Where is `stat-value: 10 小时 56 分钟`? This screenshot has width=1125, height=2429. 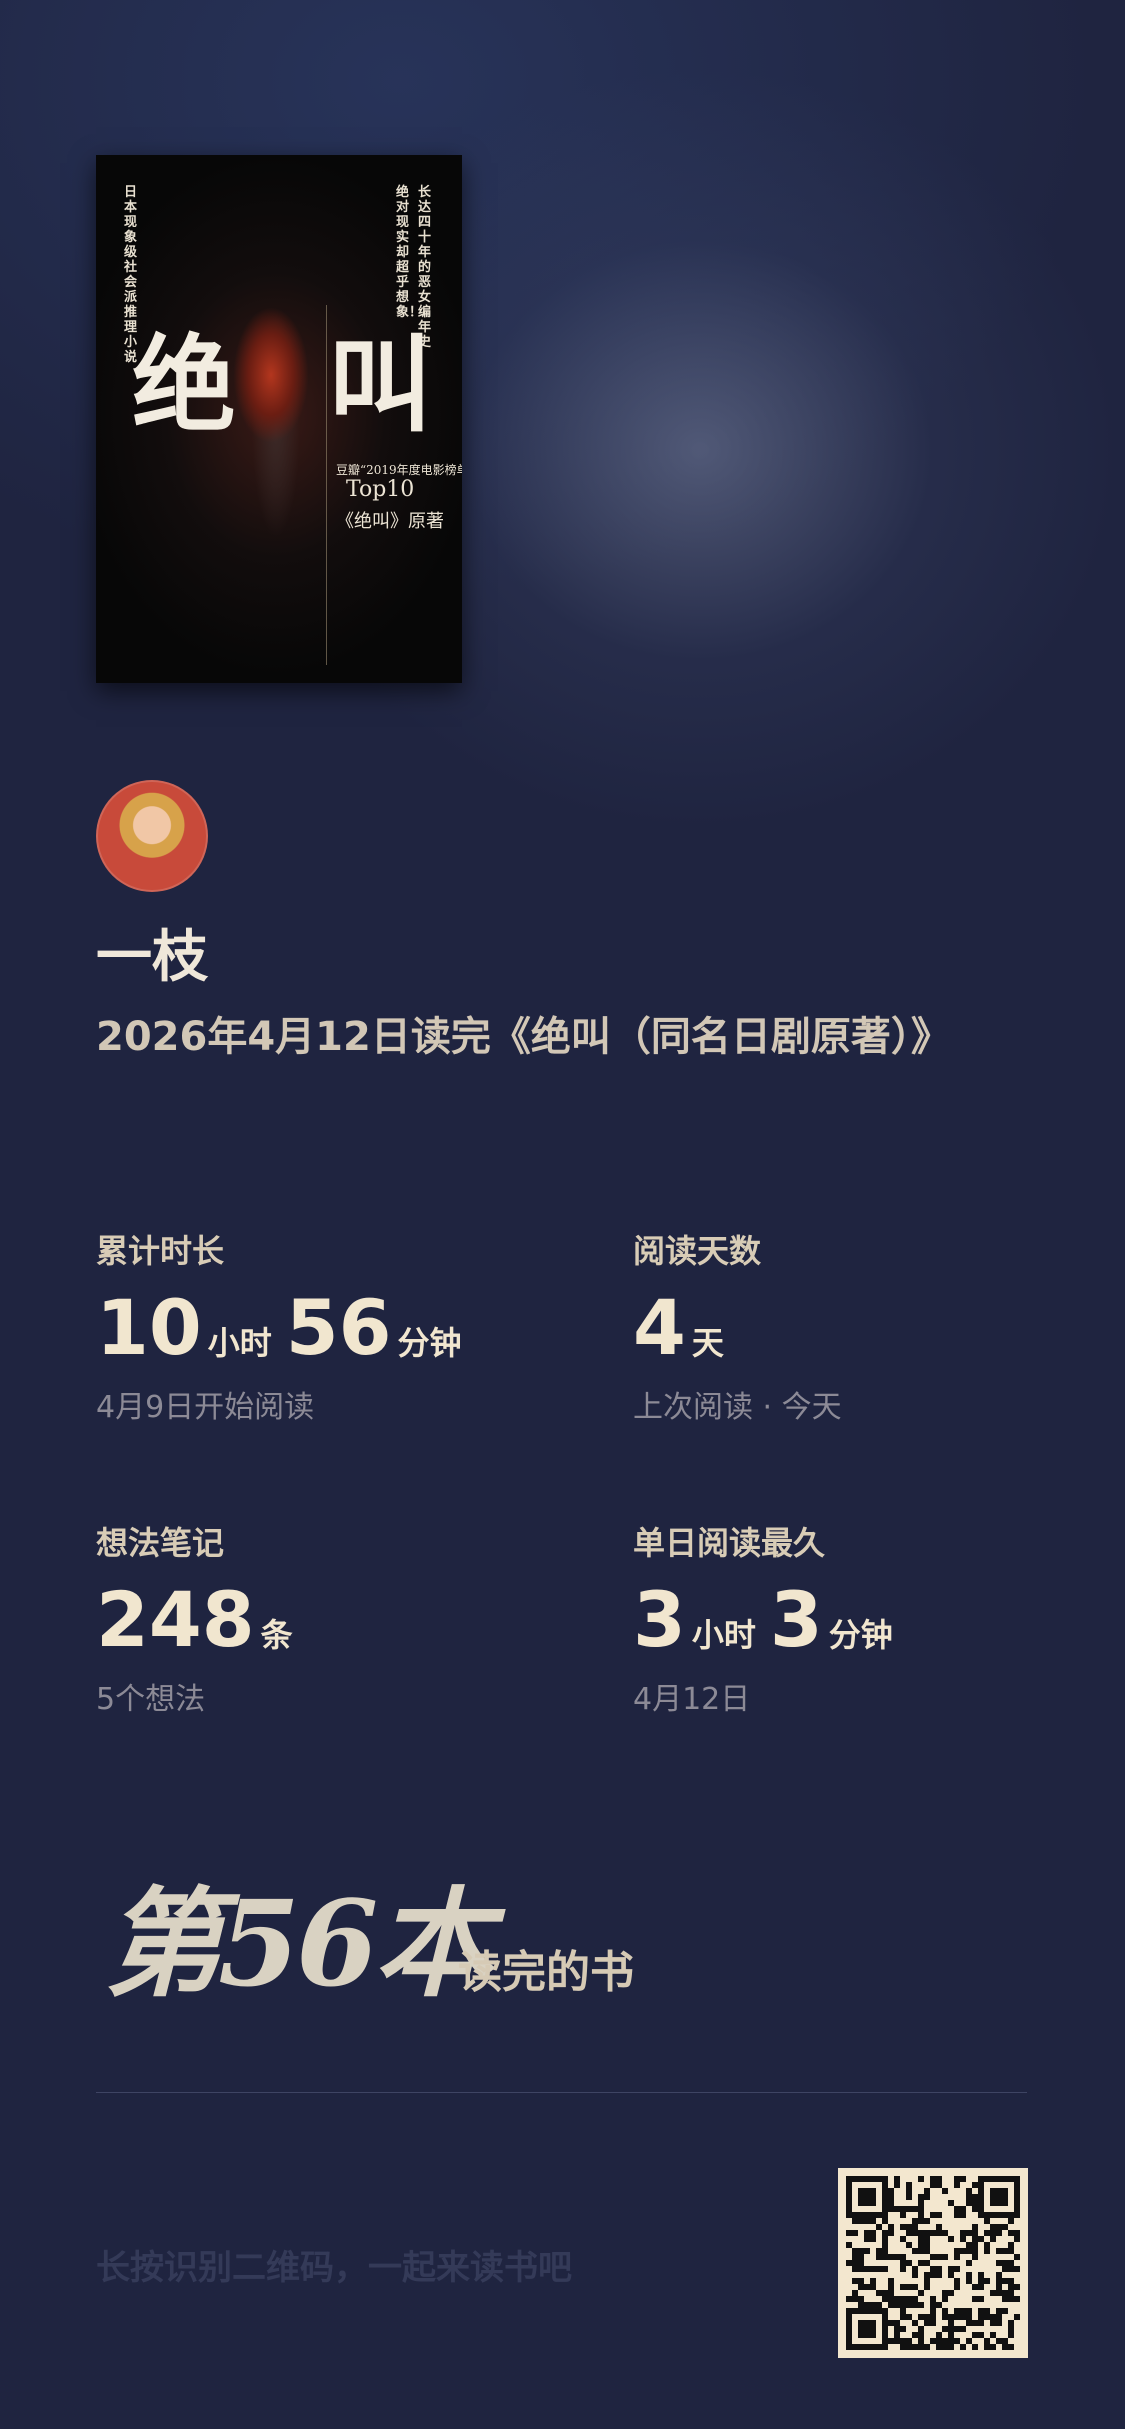
stat-value: 10 小时 56 分钟 is located at coordinates (286, 1328).